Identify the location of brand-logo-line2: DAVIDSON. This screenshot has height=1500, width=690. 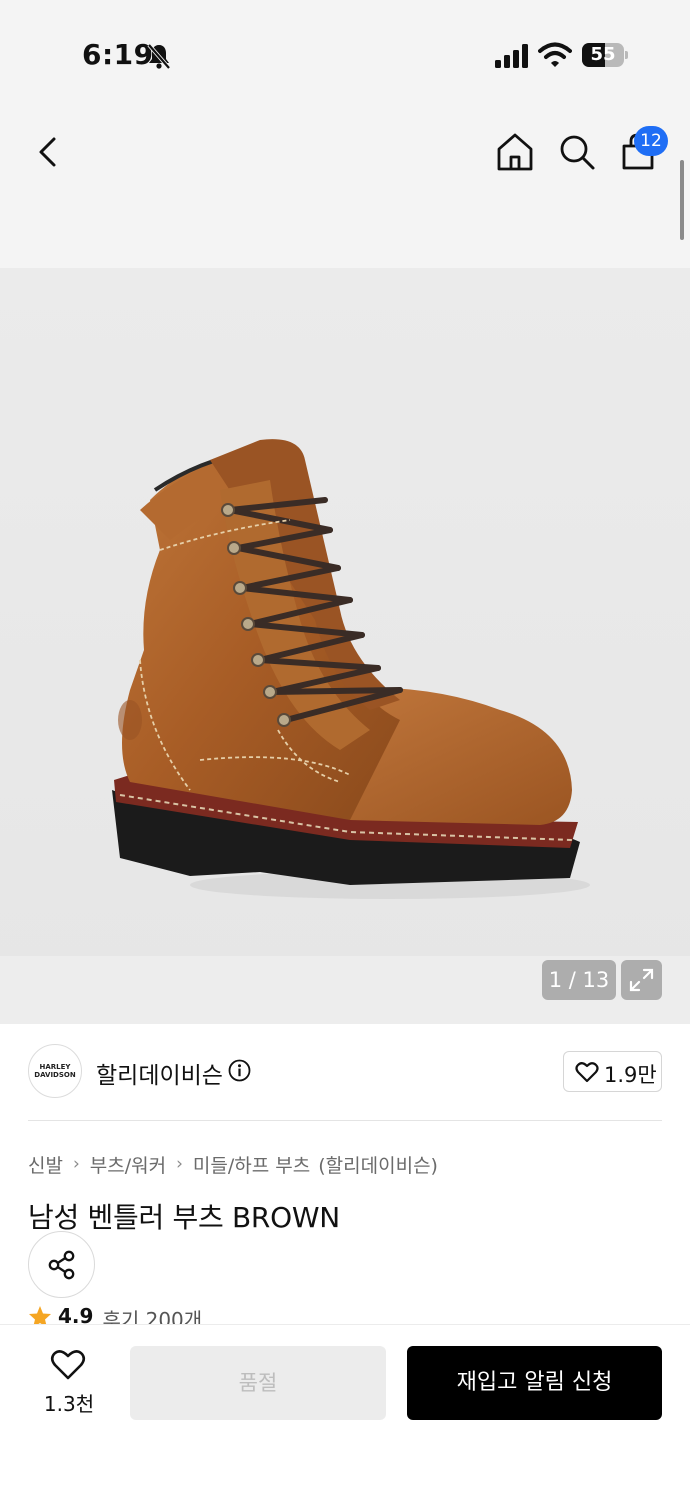
(55, 1075).